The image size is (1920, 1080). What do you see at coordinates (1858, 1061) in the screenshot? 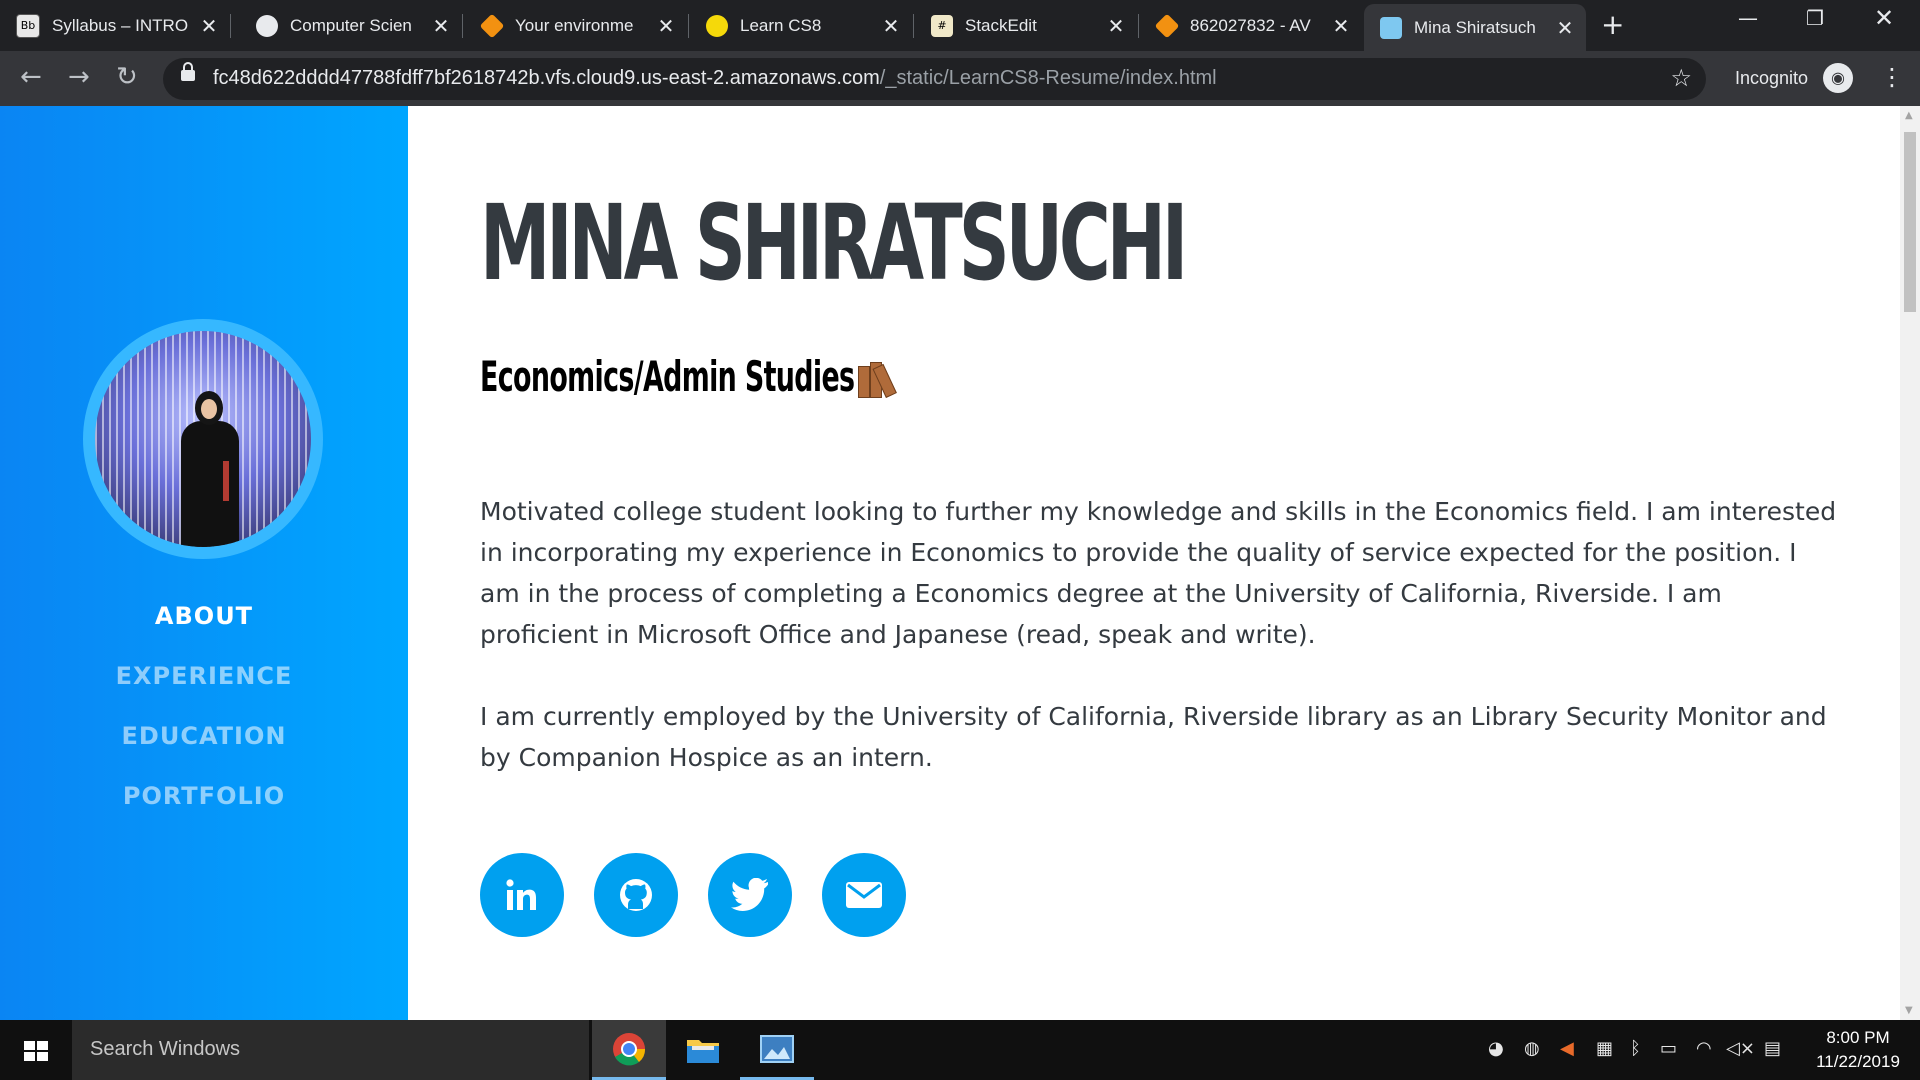
I see `clock-date: 11/22/2019` at bounding box center [1858, 1061].